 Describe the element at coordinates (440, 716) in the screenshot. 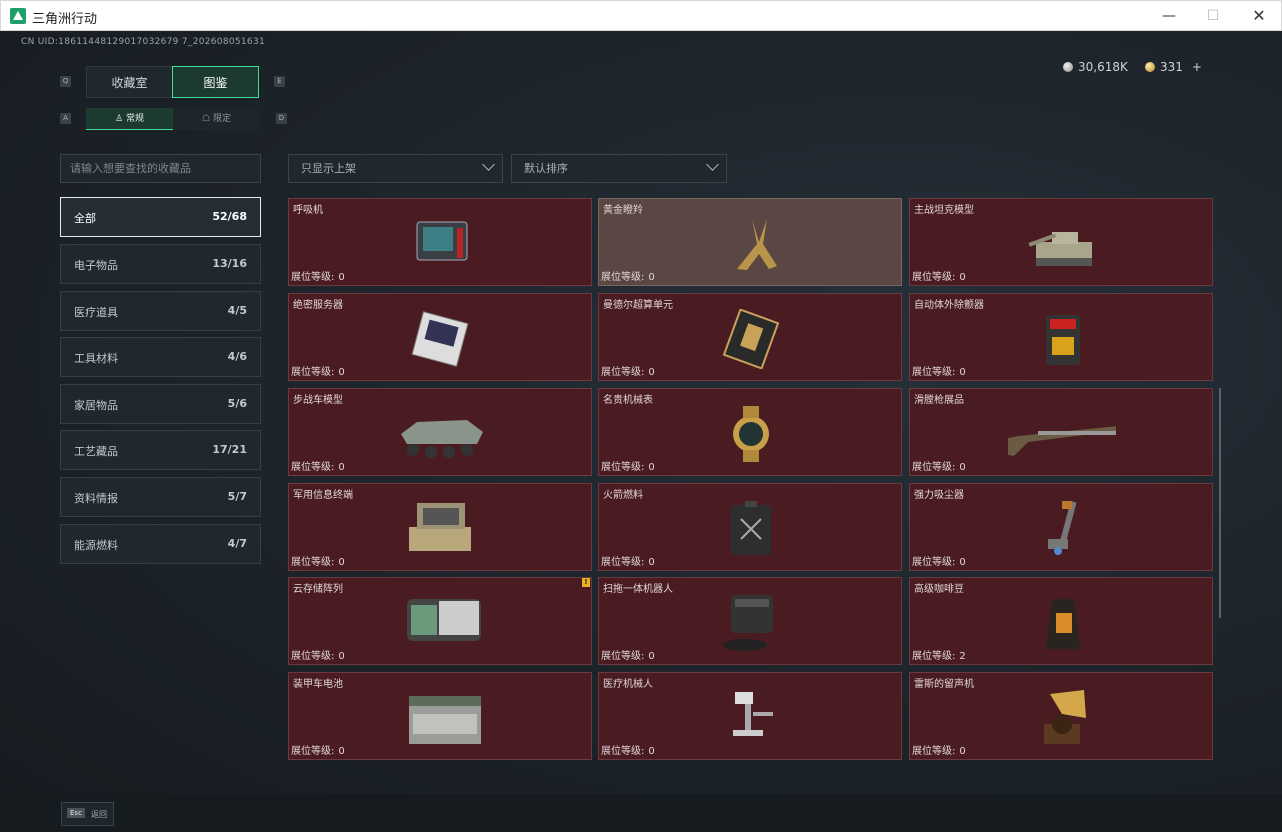

I see `item-card: 装甲车电池 展位等级: 0` at that location.